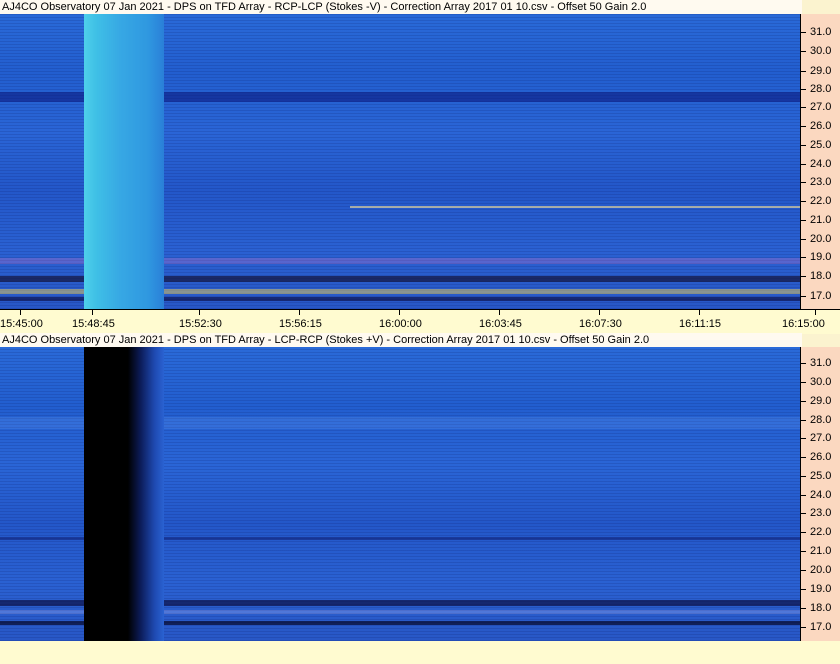 Image resolution: width=840 pixels, height=664 pixels. What do you see at coordinates (575, 207) in the screenshot?
I see `narrow-line` at bounding box center [575, 207].